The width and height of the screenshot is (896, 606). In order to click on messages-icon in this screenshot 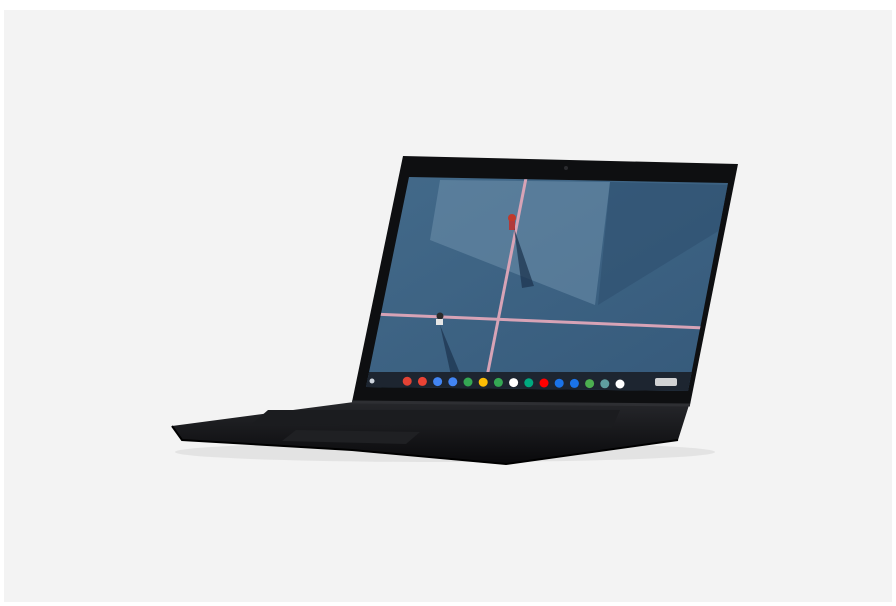, I will do `click(559, 383)`.